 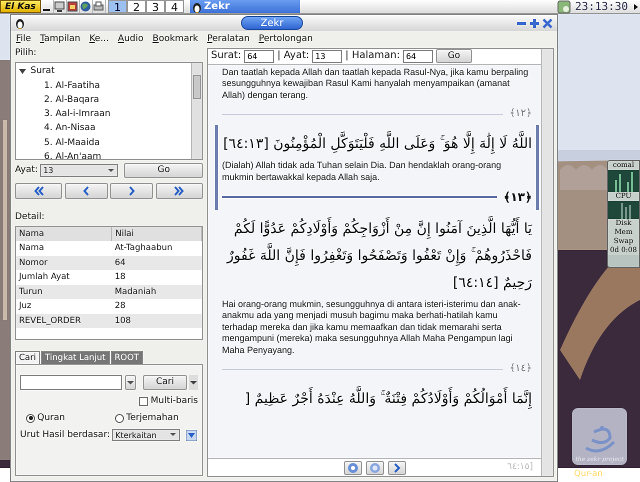 I want to click on workspace-button: 4, so click(x=174, y=6).